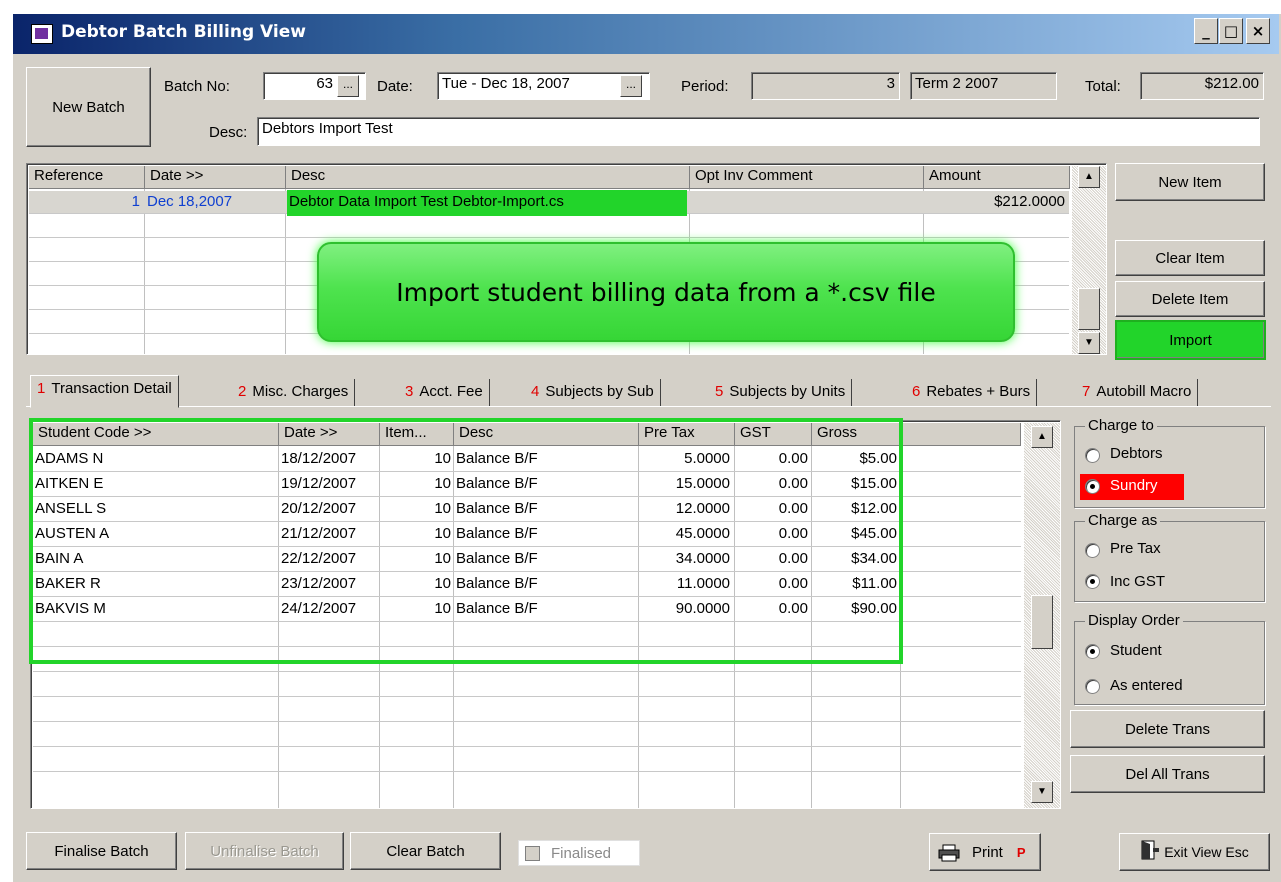 The width and height of the screenshot is (1281, 882). What do you see at coordinates (1190, 340) in the screenshot?
I see `import-button: Import` at bounding box center [1190, 340].